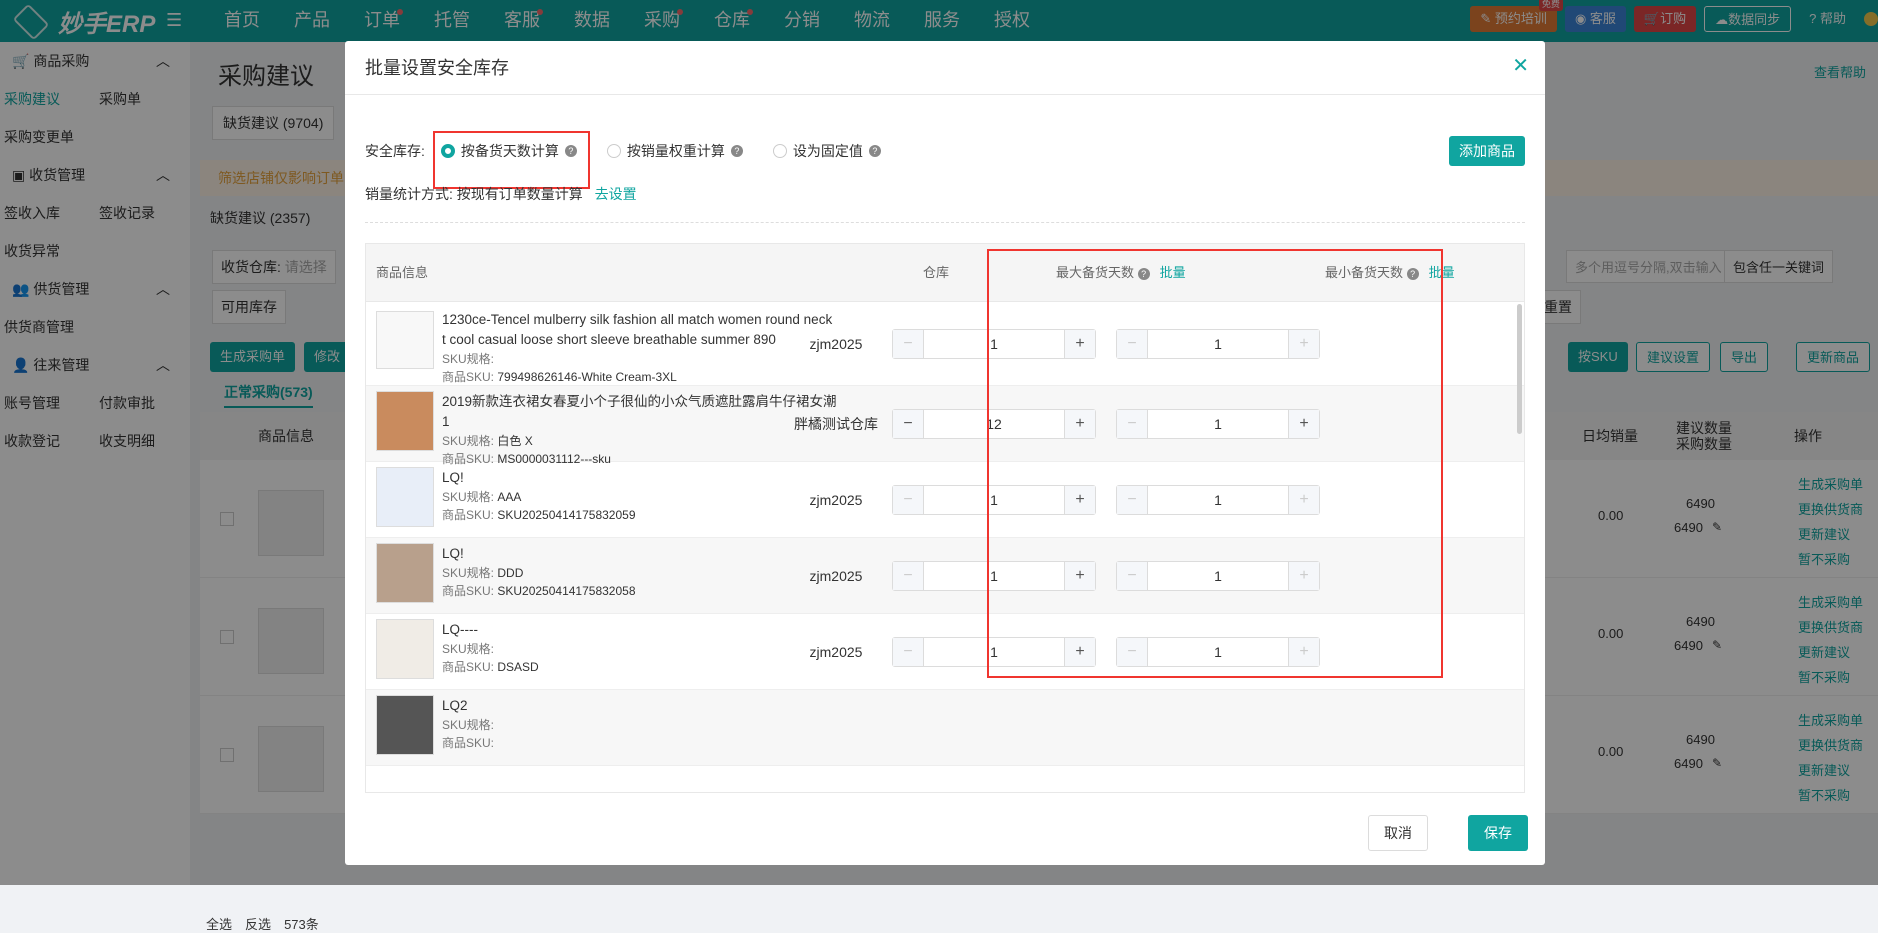 This screenshot has width=1878, height=933. Describe the element at coordinates (935, 272) in the screenshot. I see `col-warehouse: 仓库` at that location.